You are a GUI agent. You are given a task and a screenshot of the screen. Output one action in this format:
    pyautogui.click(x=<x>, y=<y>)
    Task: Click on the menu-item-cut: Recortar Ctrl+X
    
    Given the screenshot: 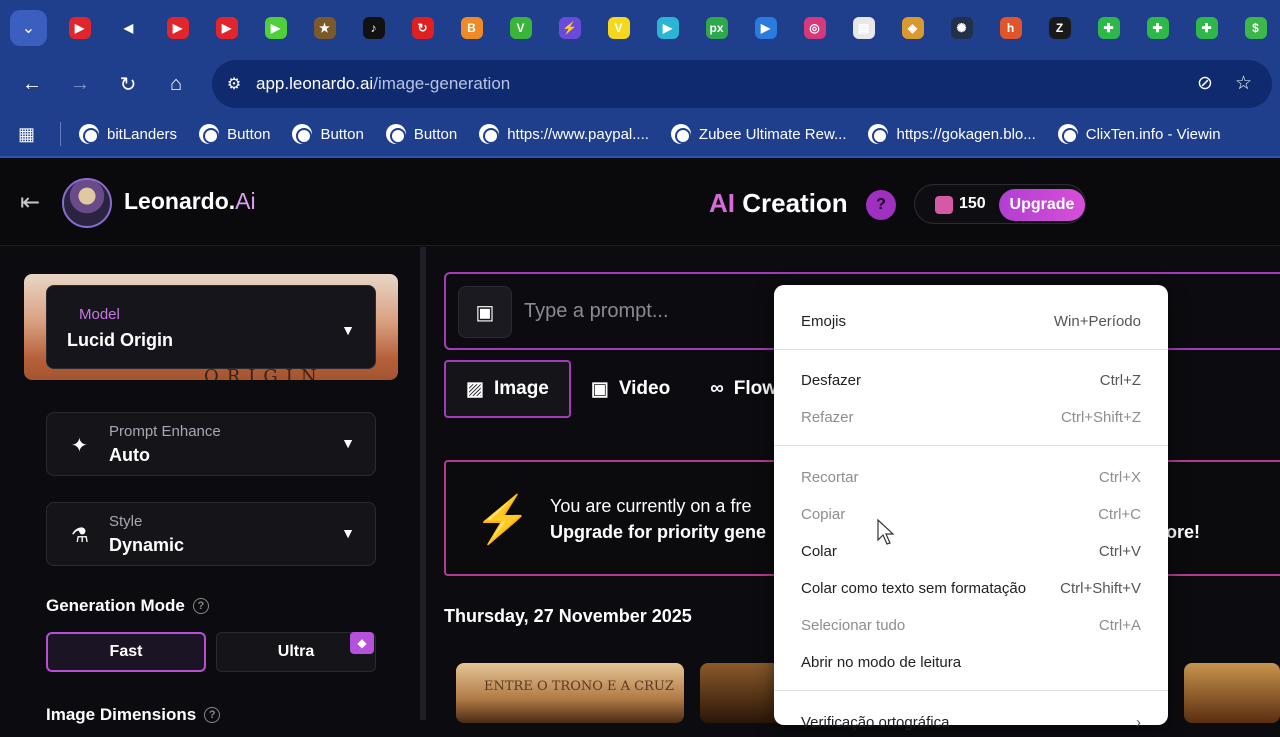 What is the action you would take?
    pyautogui.click(x=971, y=477)
    